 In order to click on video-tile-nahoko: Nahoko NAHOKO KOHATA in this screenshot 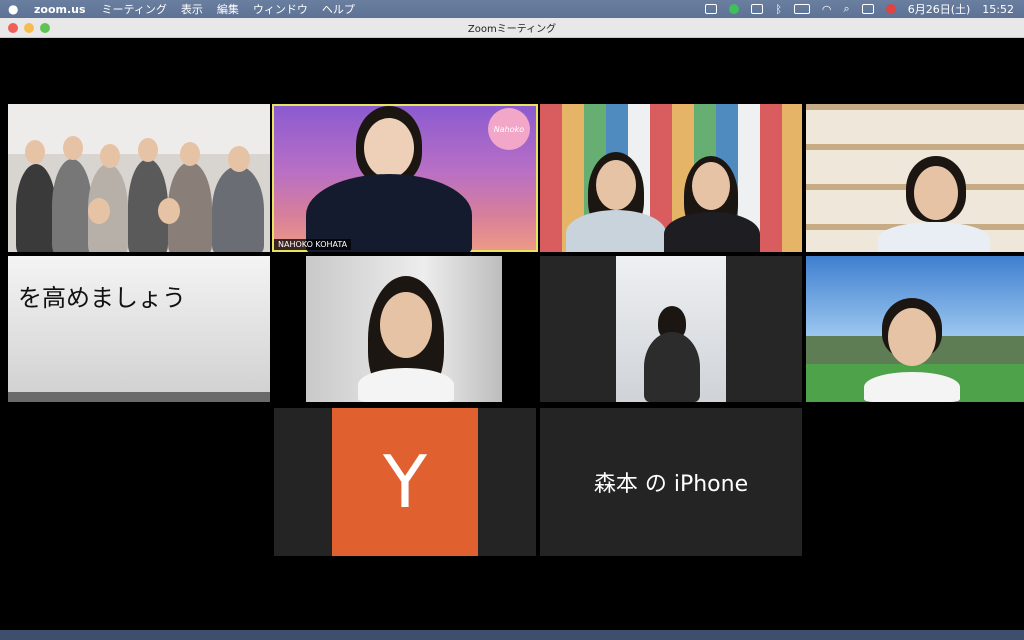, I will do `click(405, 178)`.